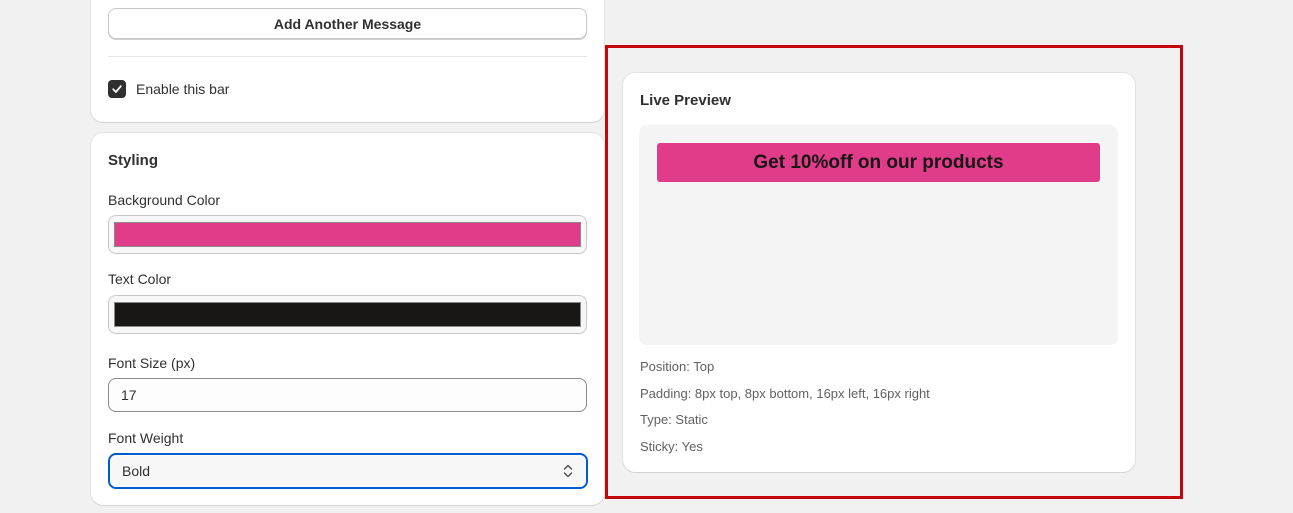  I want to click on font-weight-value: Bold, so click(136, 471).